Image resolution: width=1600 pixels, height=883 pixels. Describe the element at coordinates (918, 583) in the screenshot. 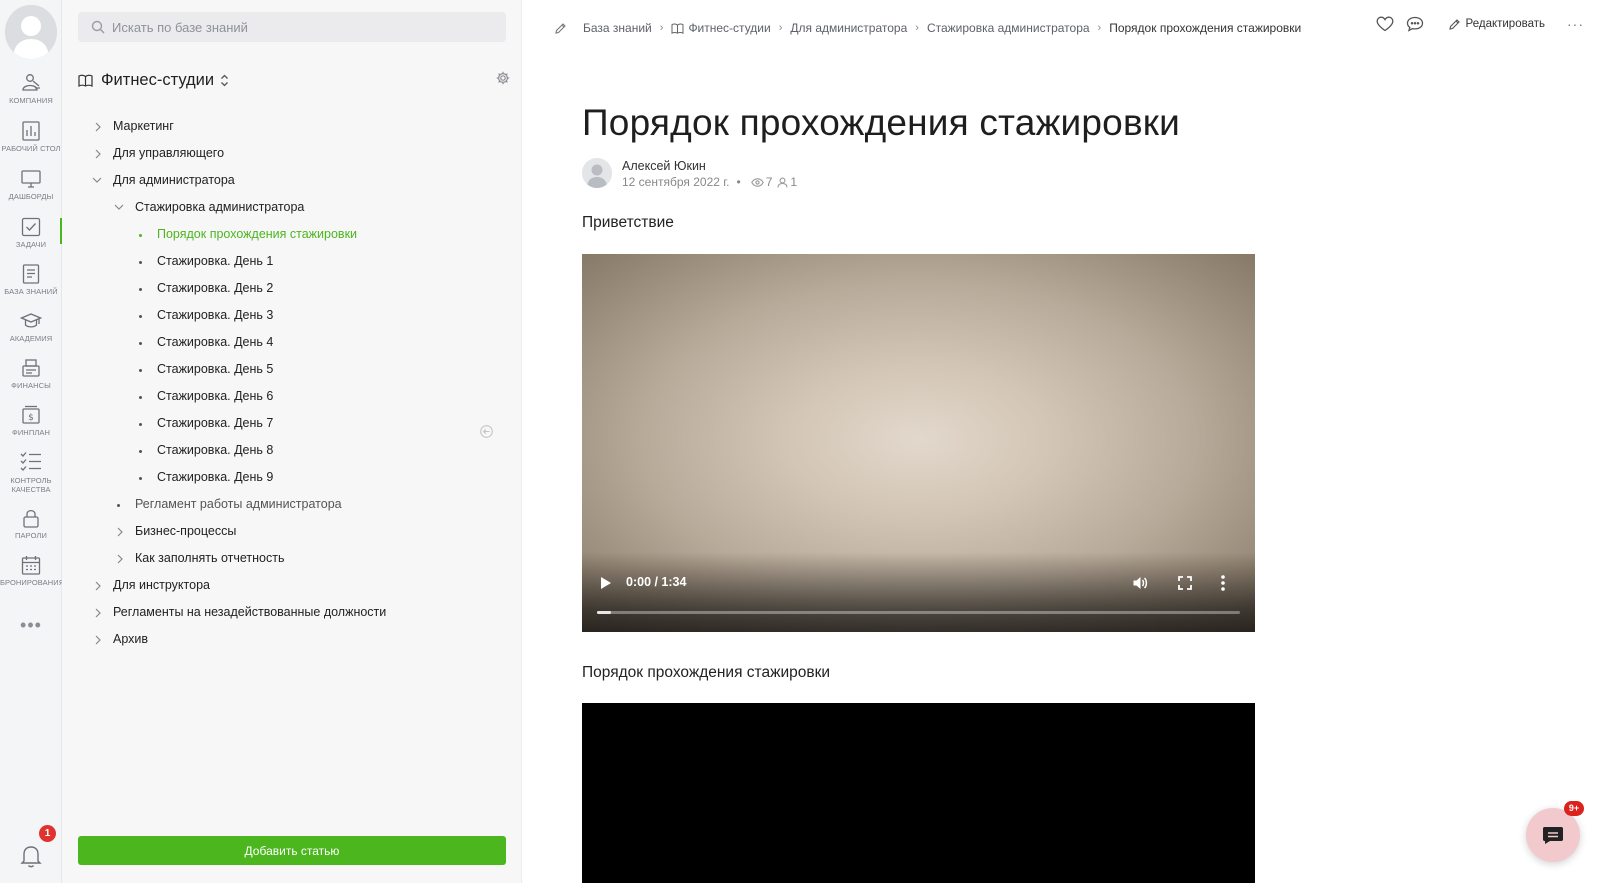

I see `video-controls: 0:00 / 1:34` at that location.